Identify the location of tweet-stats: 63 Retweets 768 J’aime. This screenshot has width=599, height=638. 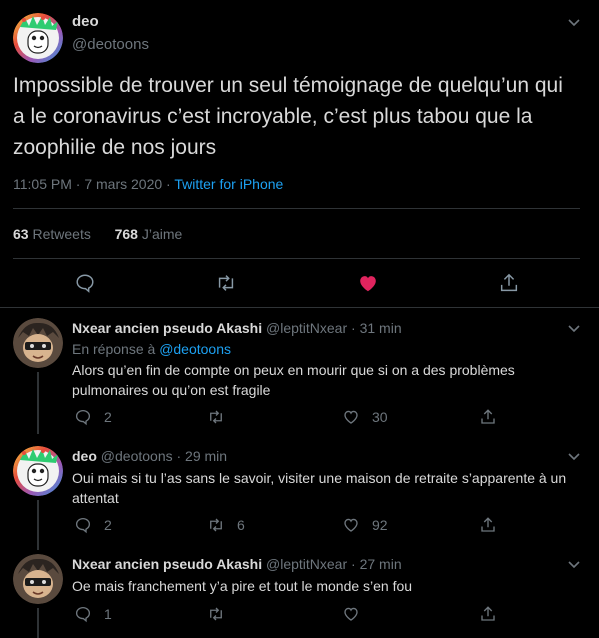
(97, 234).